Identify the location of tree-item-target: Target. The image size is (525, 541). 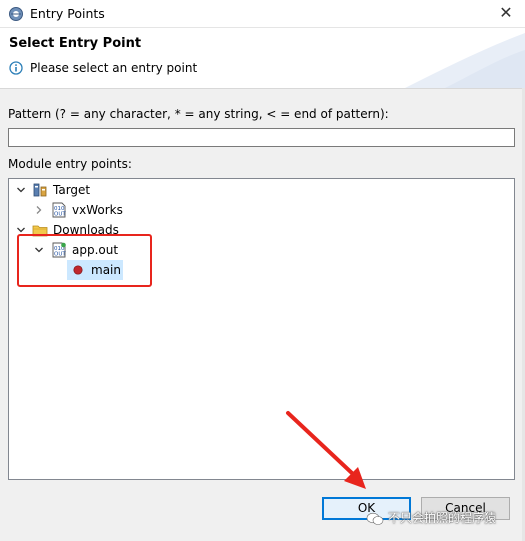
(259, 190).